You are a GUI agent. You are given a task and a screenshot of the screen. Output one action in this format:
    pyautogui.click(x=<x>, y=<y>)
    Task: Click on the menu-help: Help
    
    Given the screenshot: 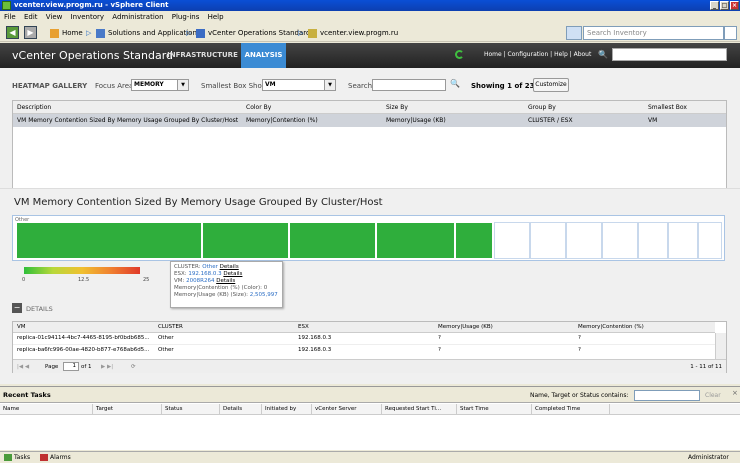 What is the action you would take?
    pyautogui.click(x=216, y=17)
    